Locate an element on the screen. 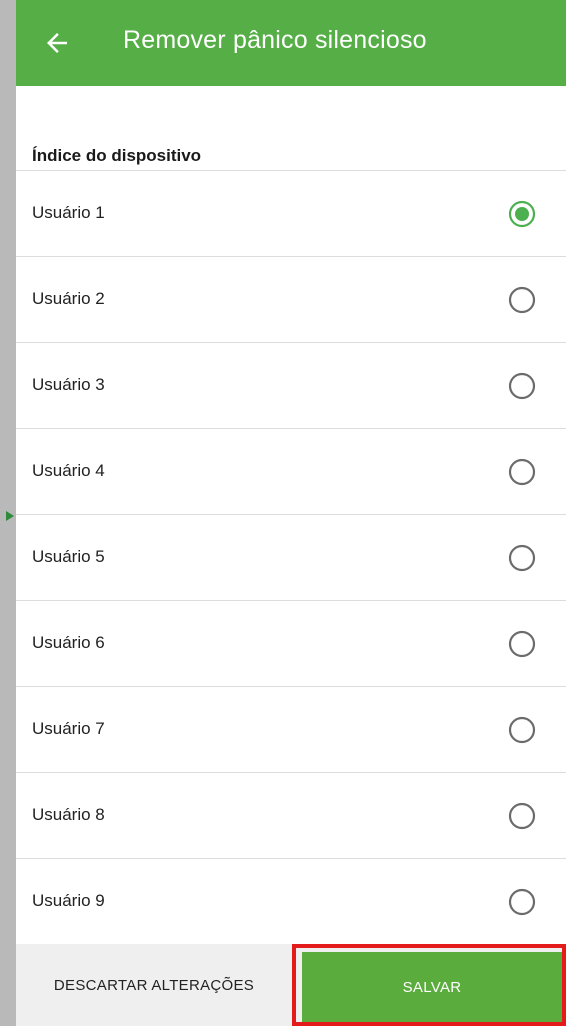 The height and width of the screenshot is (1026, 566). list-item: Usuário 2 is located at coordinates (291, 299).